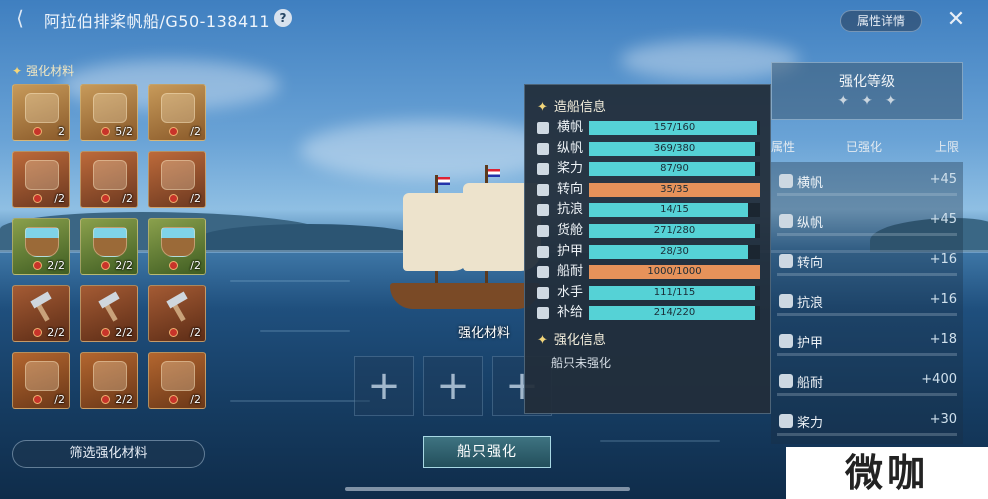  I want to click on stat-bar: 157/160, so click(674, 128).